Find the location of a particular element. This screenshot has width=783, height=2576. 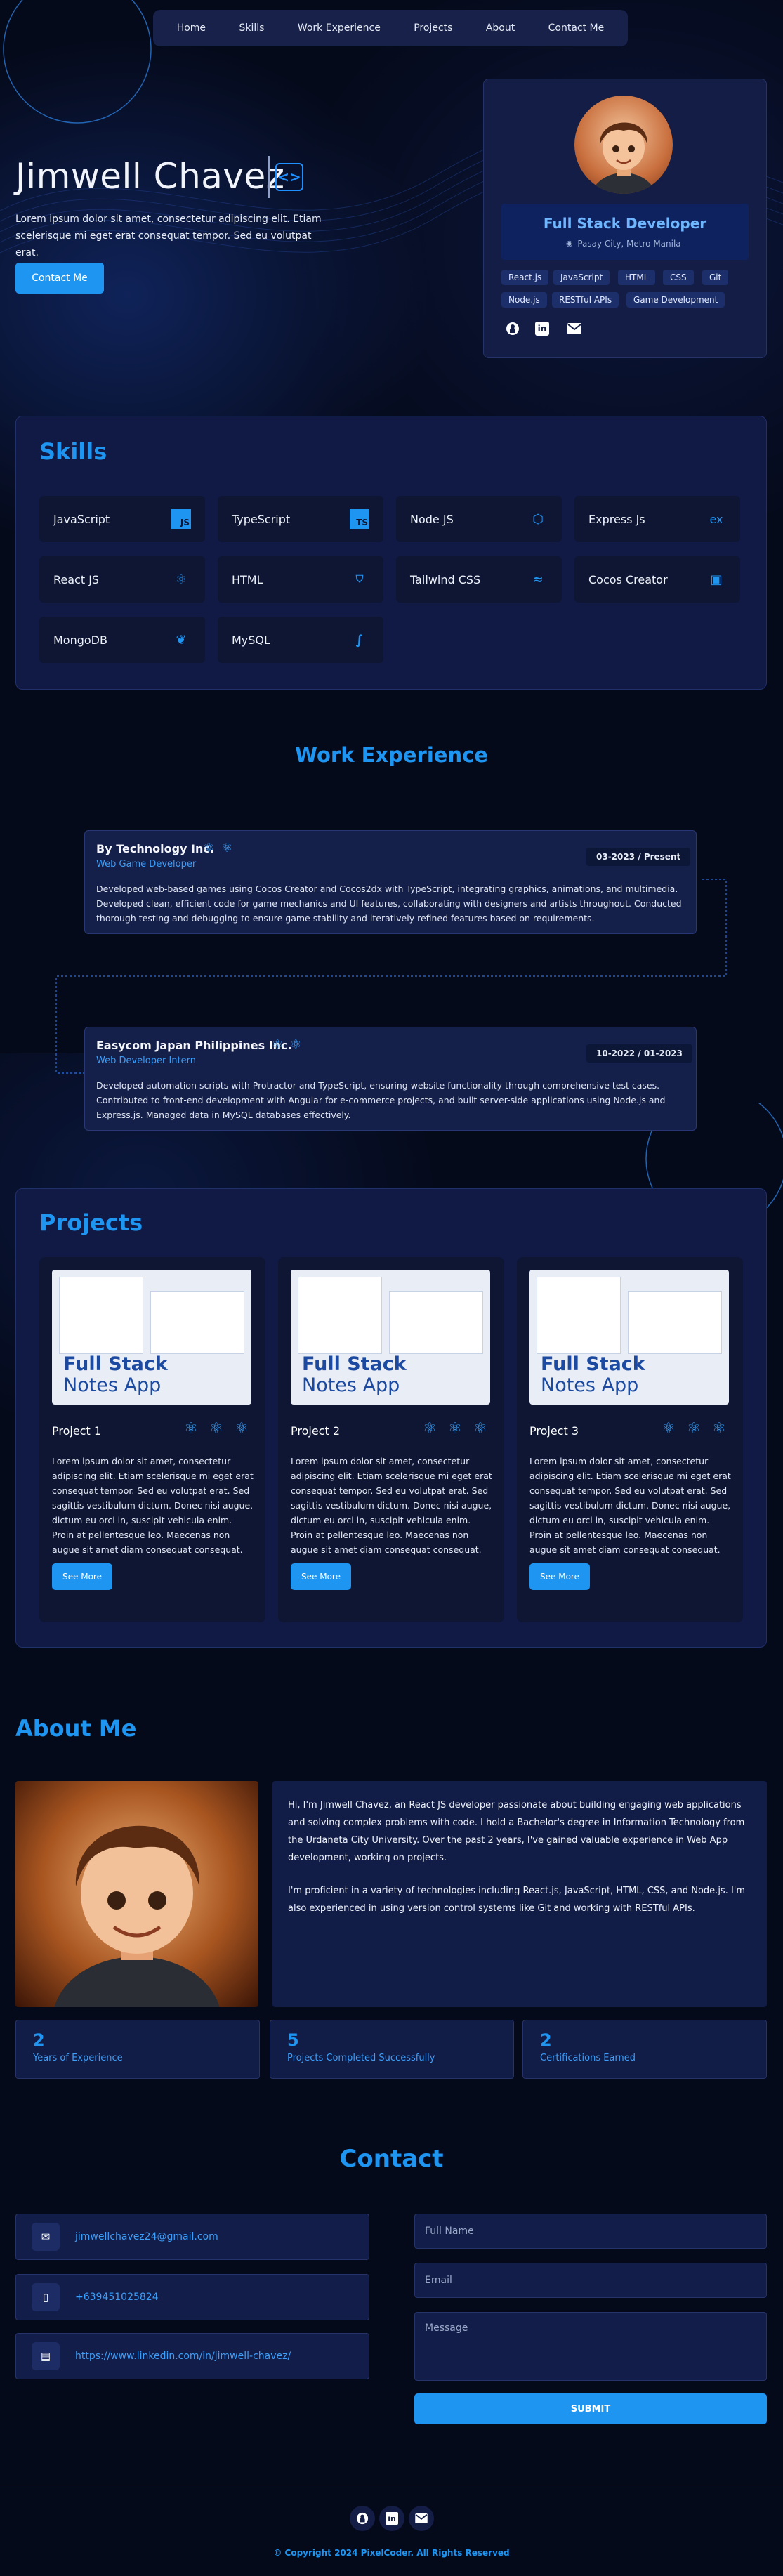

skill-label: Node JS is located at coordinates (432, 519).